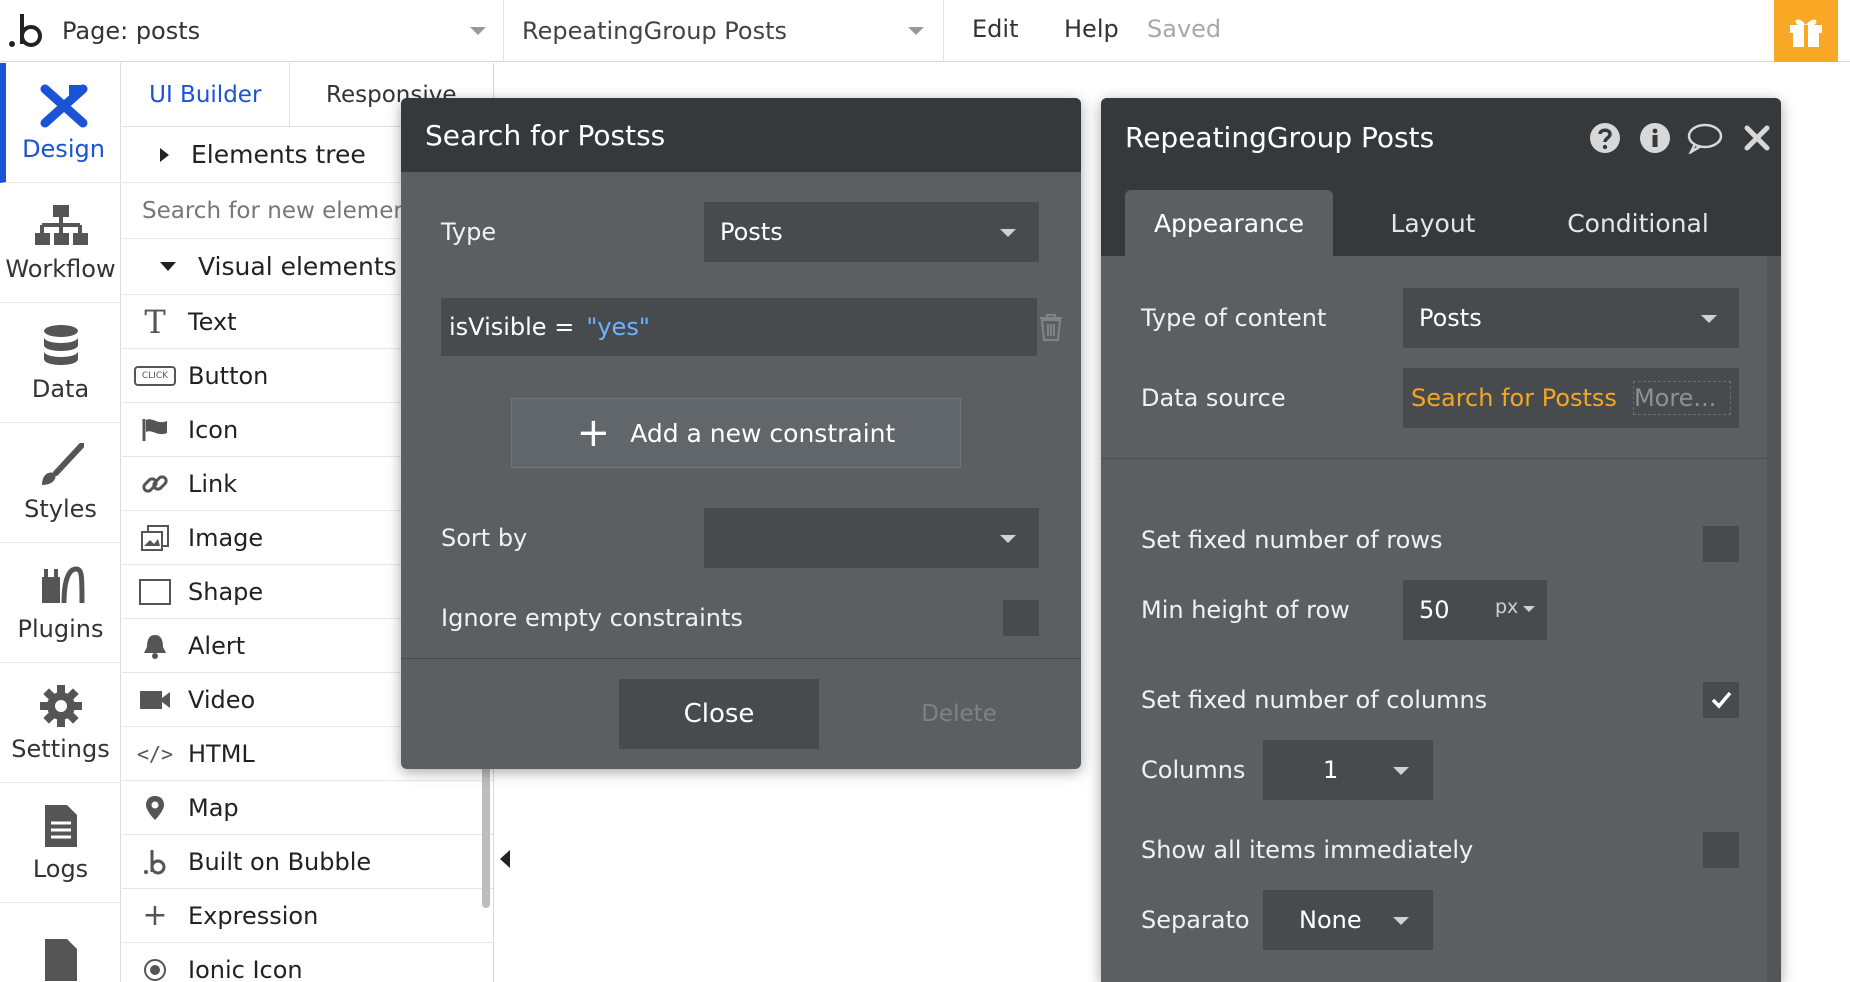 The width and height of the screenshot is (1850, 982). What do you see at coordinates (1433, 223) in the screenshot?
I see `tab-layout: Layout` at bounding box center [1433, 223].